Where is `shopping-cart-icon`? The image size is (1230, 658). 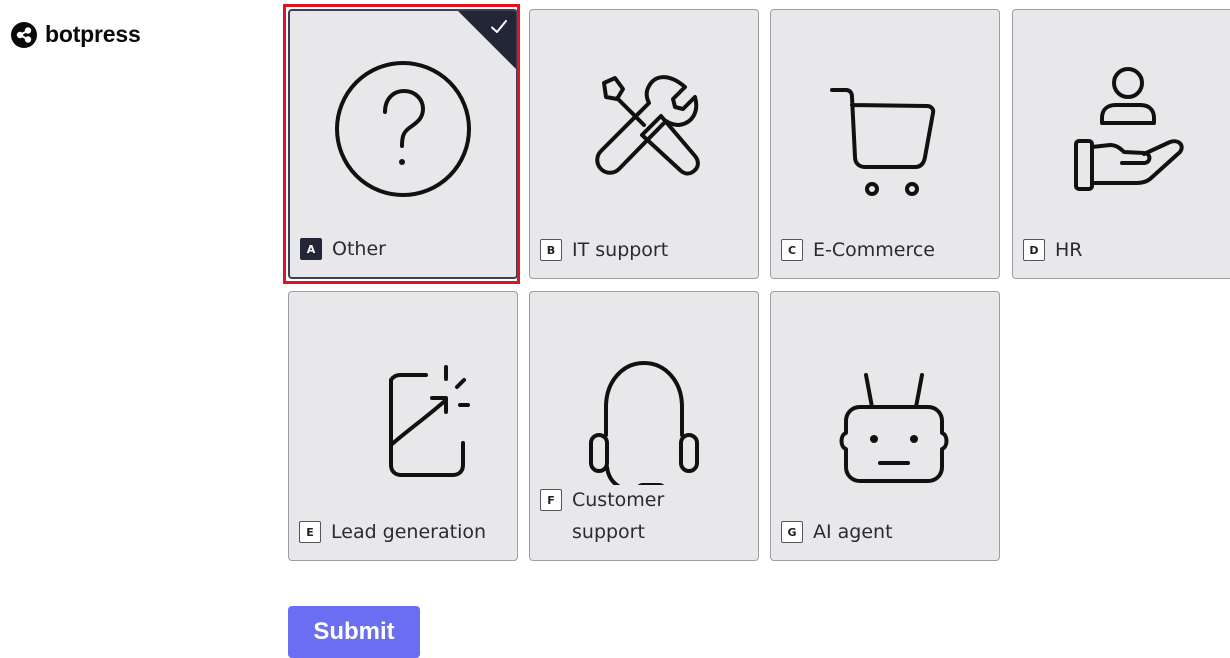
shopping-cart-icon is located at coordinates (885, 128).